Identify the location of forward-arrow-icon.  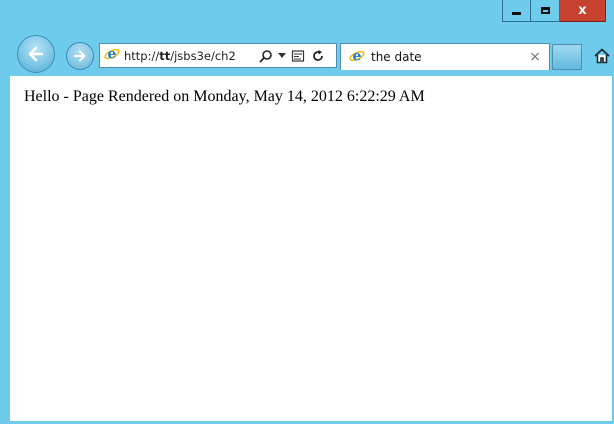
(80, 56).